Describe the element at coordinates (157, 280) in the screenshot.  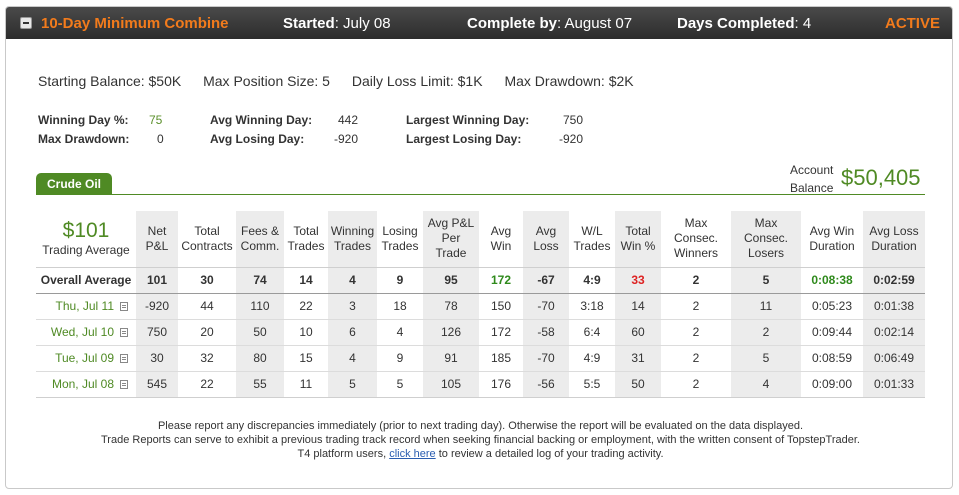
I see `cell-net-pl: 101` at that location.